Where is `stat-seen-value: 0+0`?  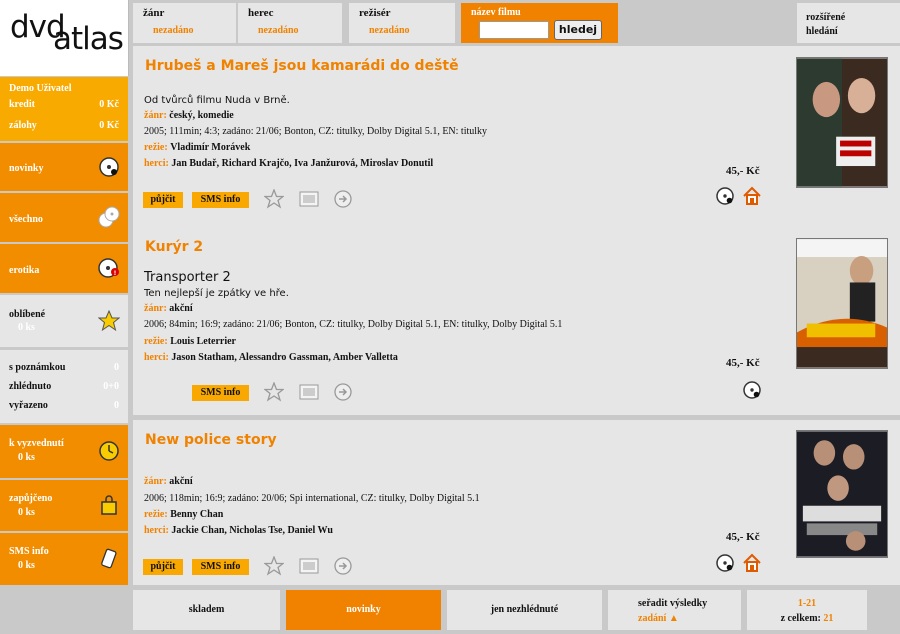
stat-seen-value: 0+0 is located at coordinates (111, 386).